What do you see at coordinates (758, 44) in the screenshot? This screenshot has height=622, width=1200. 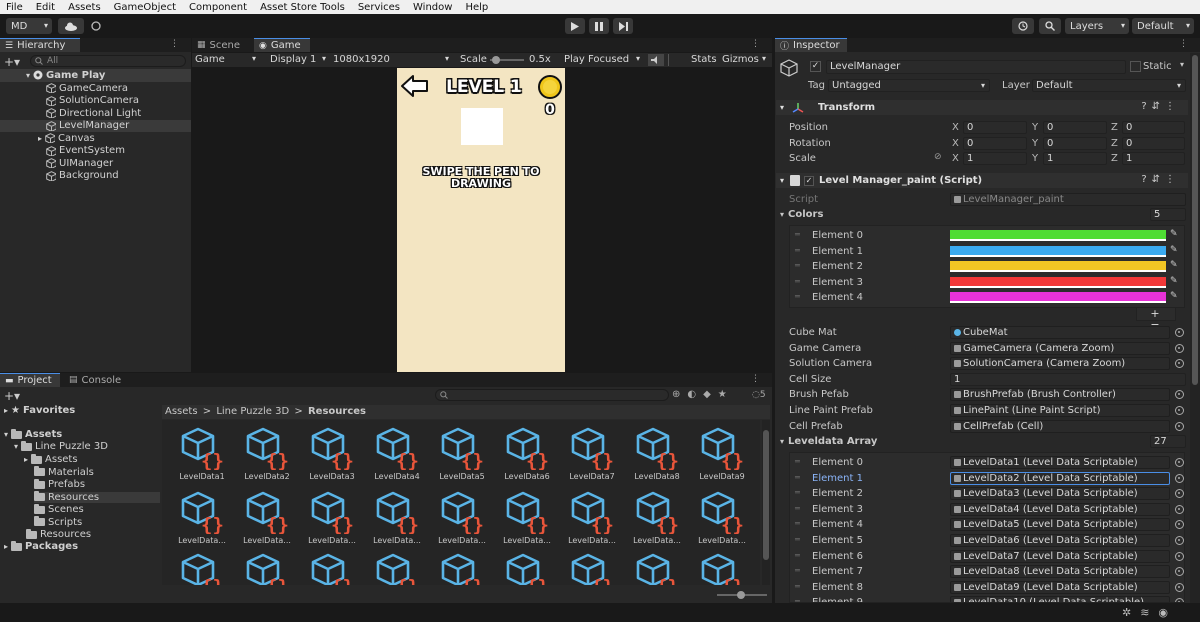 I see `panel-menu-icons: ⋮` at bounding box center [758, 44].